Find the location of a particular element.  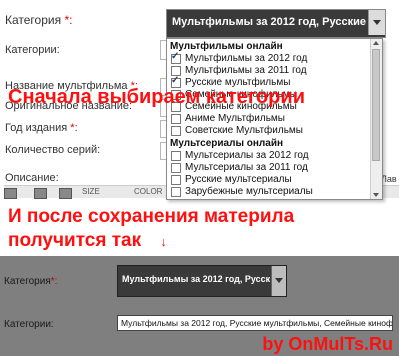

category-option-label: Аниме Мультфильмы is located at coordinates (235, 118).